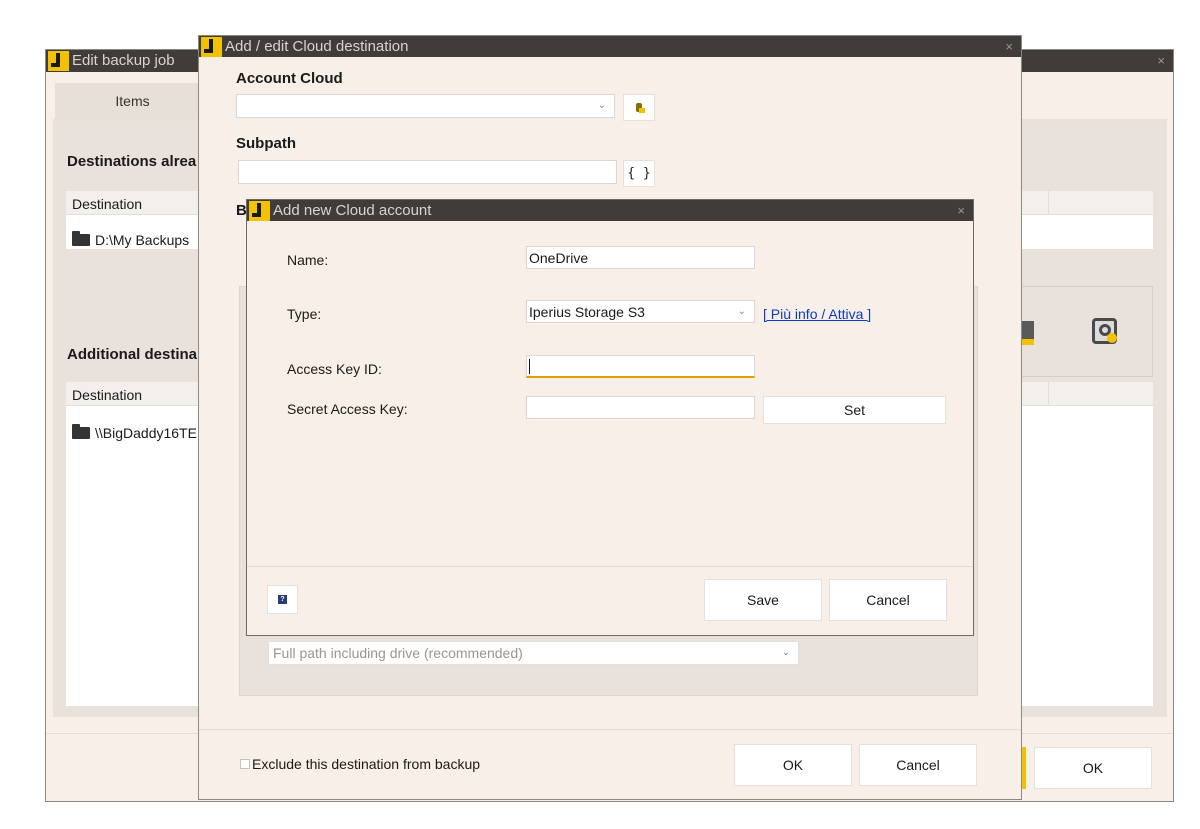 The width and height of the screenshot is (1200, 829). Describe the element at coordinates (146, 433) in the screenshot. I see `table-row-destination: \\BigDaddy16TE` at that location.